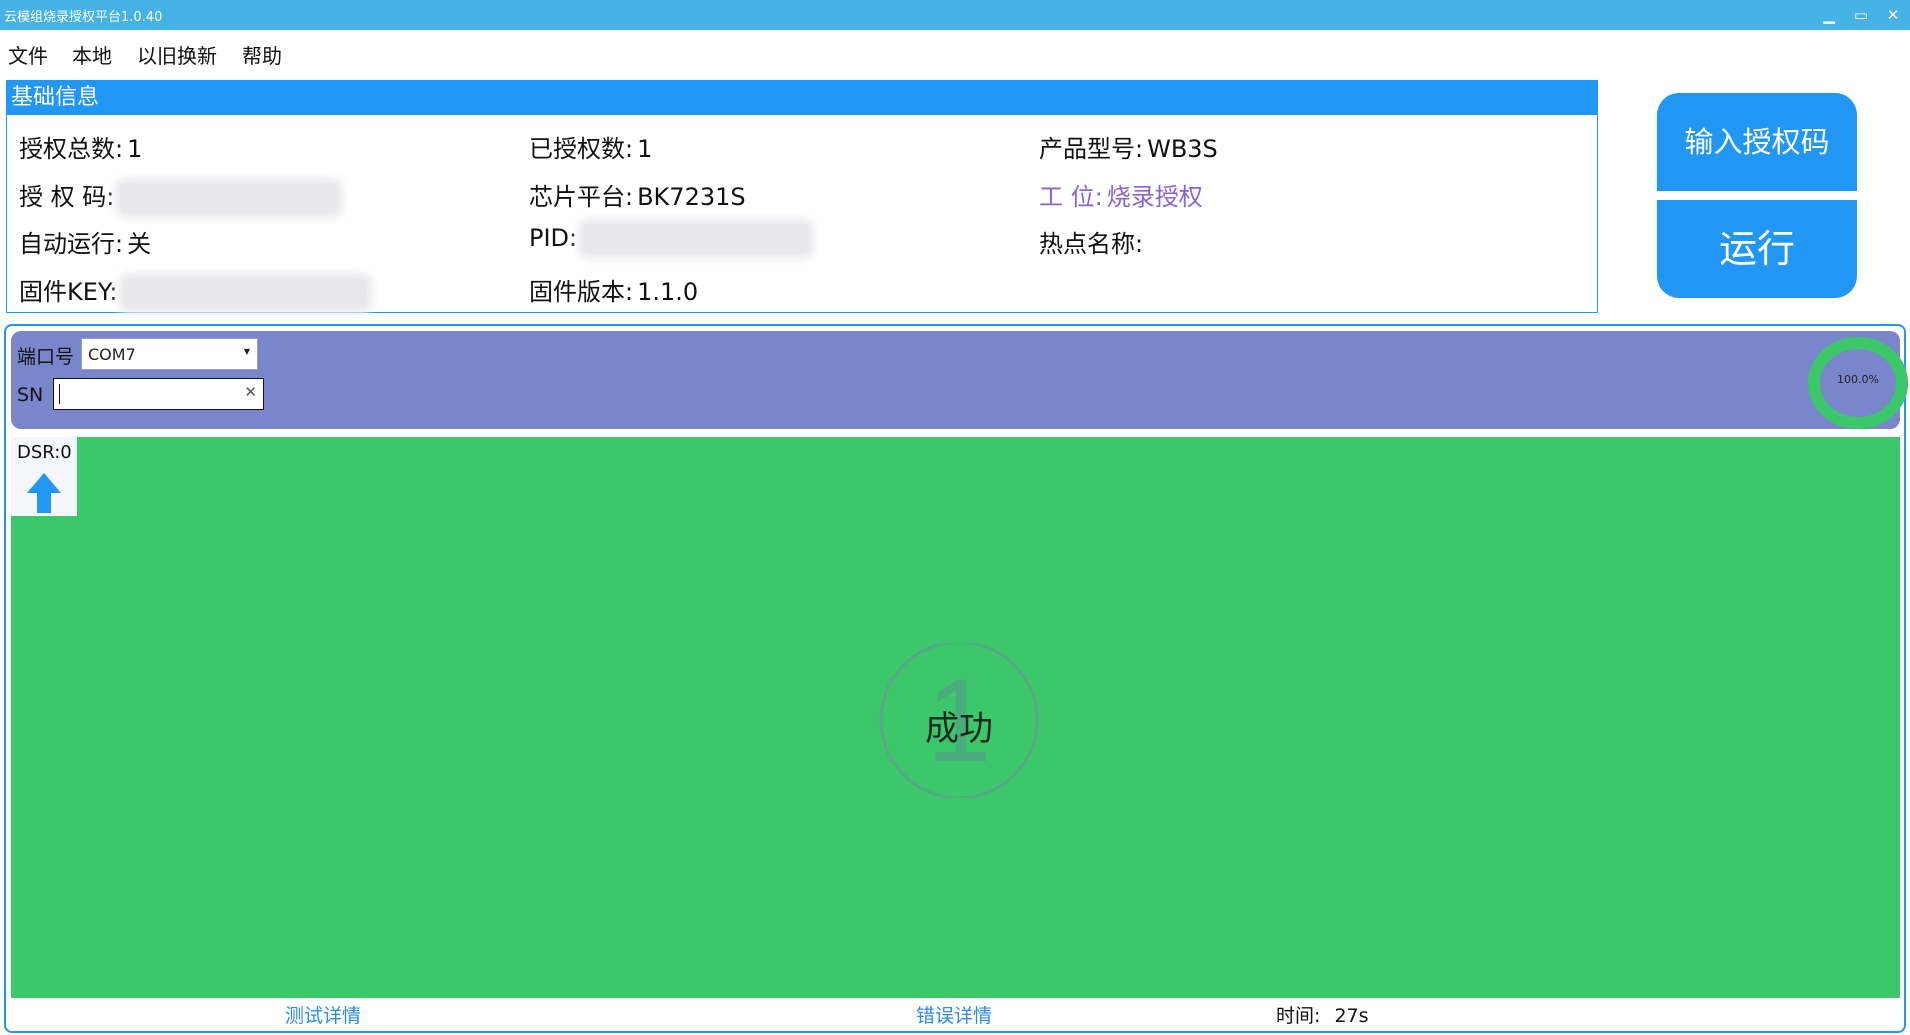 The width and height of the screenshot is (1910, 1035). I want to click on redacted-auth-code, so click(229, 198).